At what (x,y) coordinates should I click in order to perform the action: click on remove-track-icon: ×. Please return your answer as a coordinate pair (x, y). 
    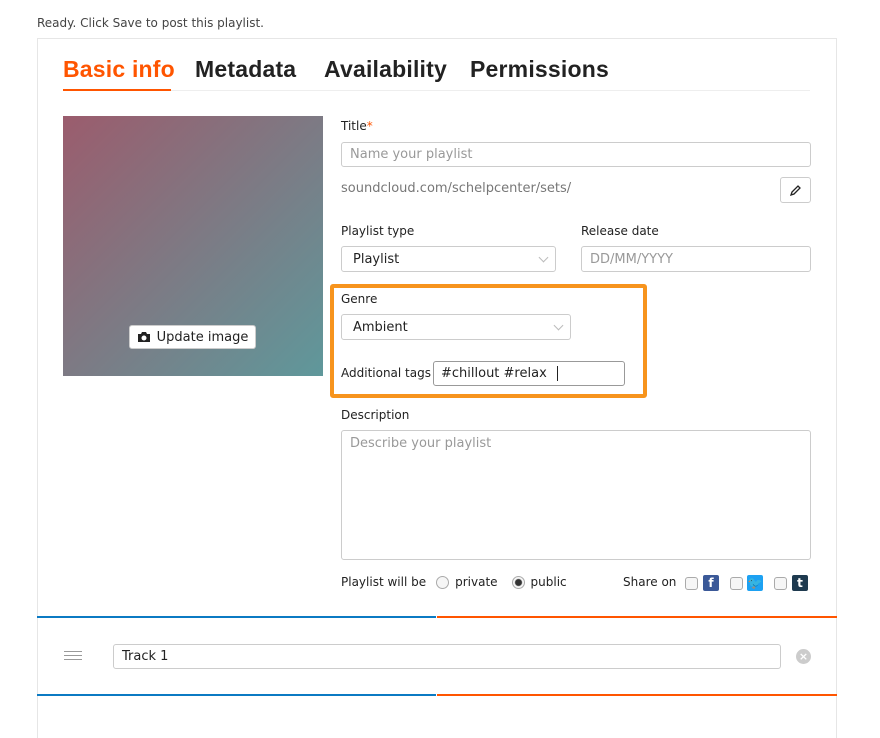
    Looking at the image, I should click on (803, 656).